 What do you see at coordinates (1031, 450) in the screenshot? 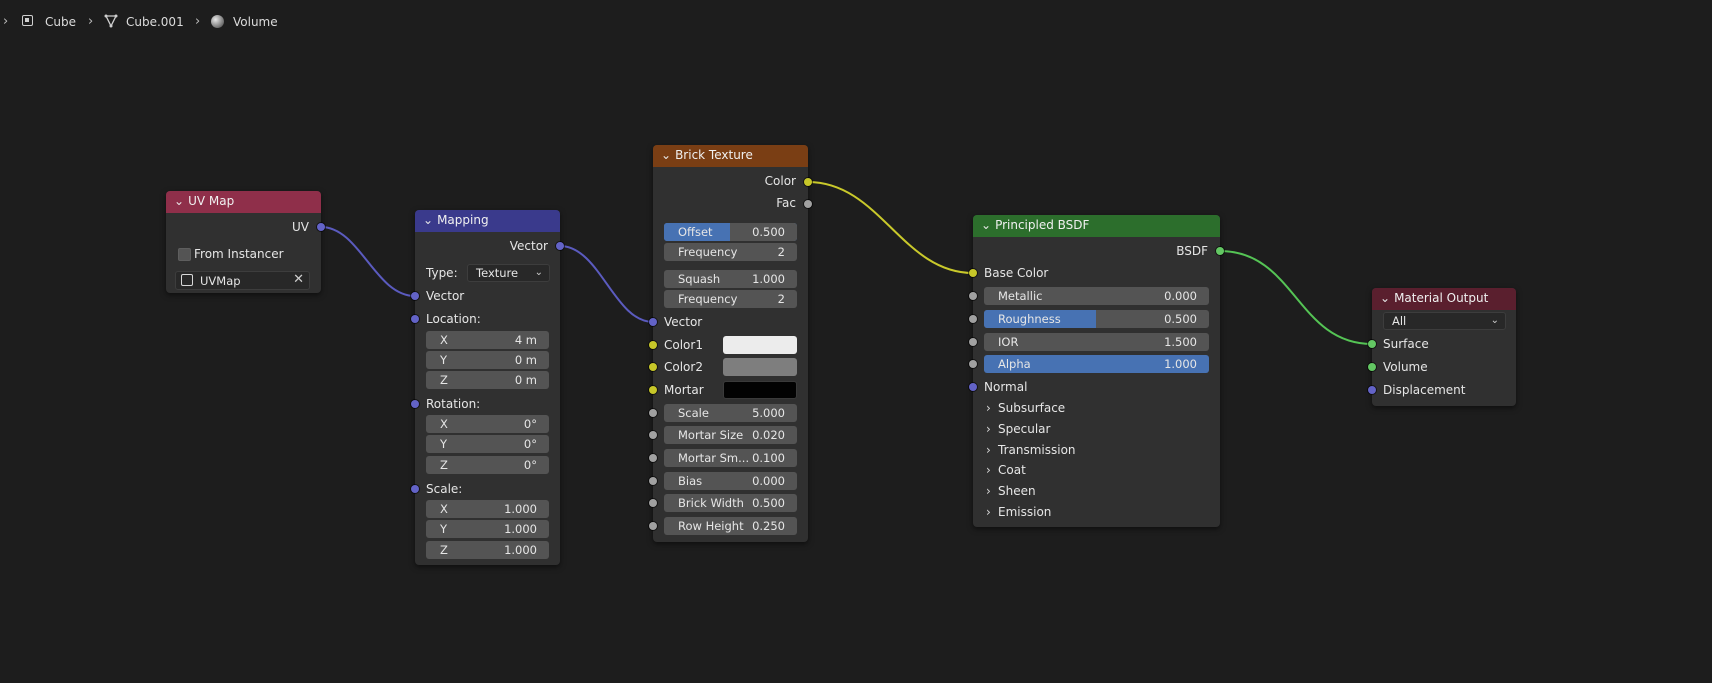
I see `panel-transmission: › Transmission` at bounding box center [1031, 450].